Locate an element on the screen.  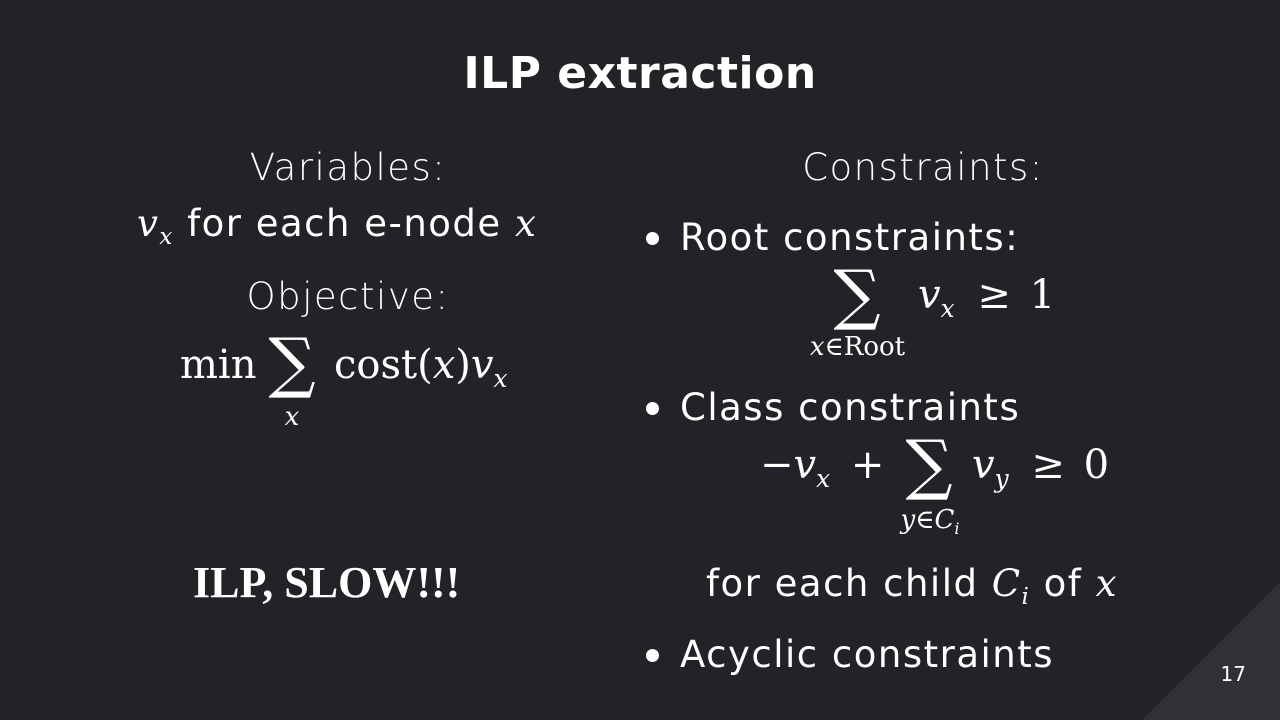
bullet-acyclic is located at coordinates (652, 655).